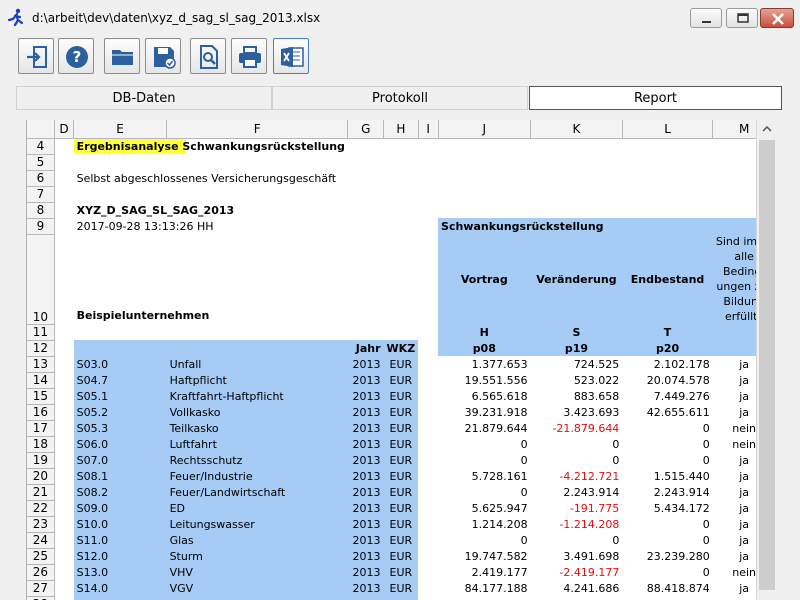 This screenshot has width=800, height=600. Describe the element at coordinates (257, 412) in the screenshot. I see `branch-name: Vollkasko` at that location.